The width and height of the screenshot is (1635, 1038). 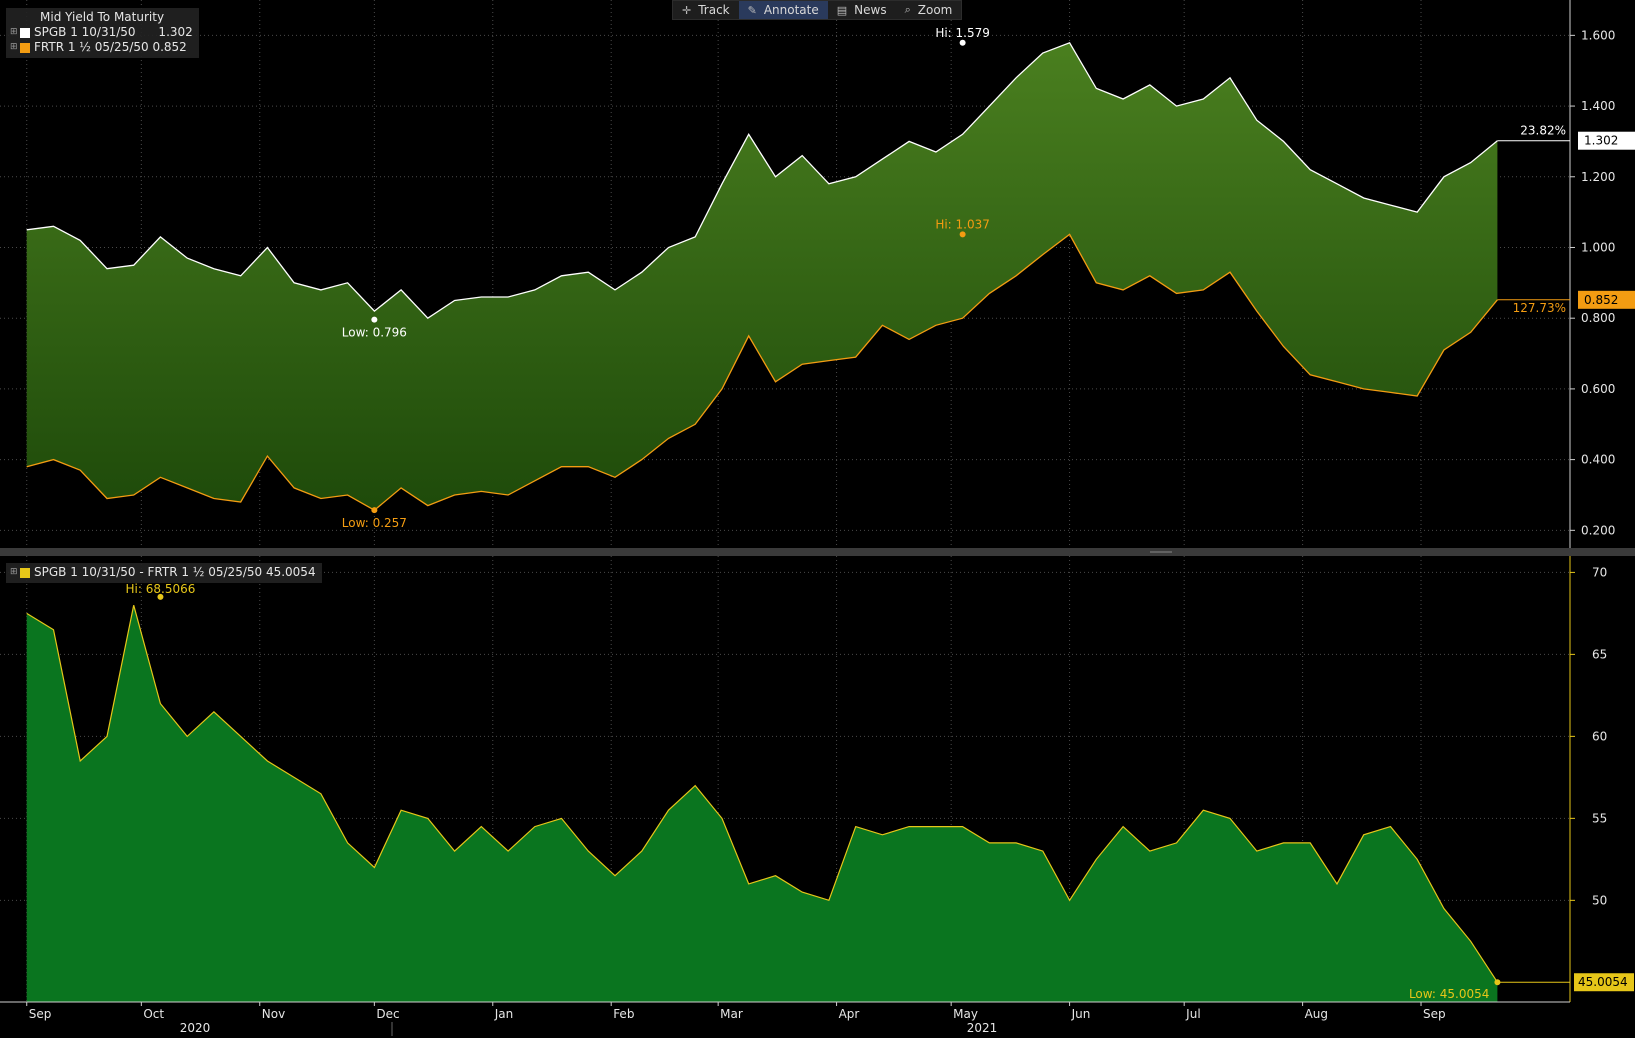 I want to click on y-tick-label: 65, so click(x=1599, y=654).